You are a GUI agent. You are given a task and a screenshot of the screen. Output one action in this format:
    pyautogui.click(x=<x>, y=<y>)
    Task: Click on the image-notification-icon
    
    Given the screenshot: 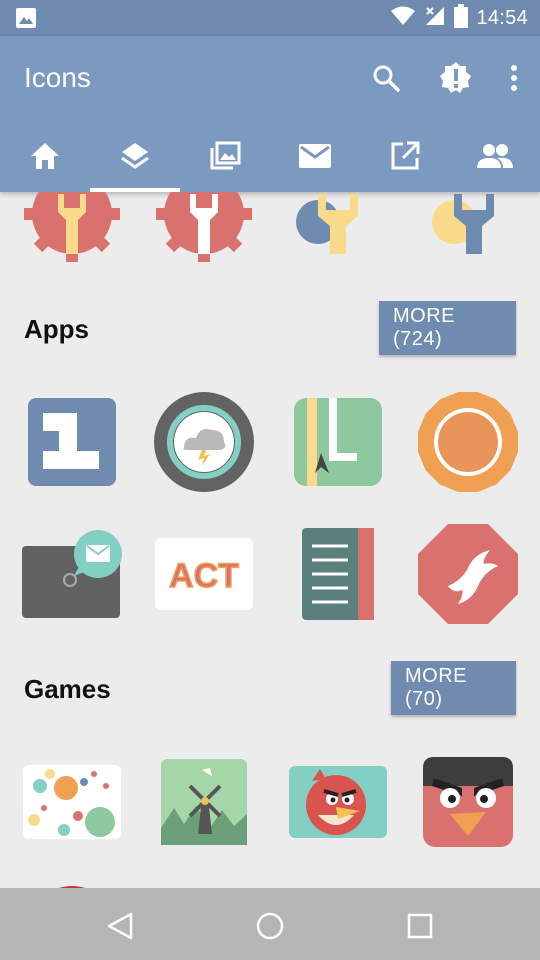 What is the action you would take?
    pyautogui.click(x=26, y=18)
    